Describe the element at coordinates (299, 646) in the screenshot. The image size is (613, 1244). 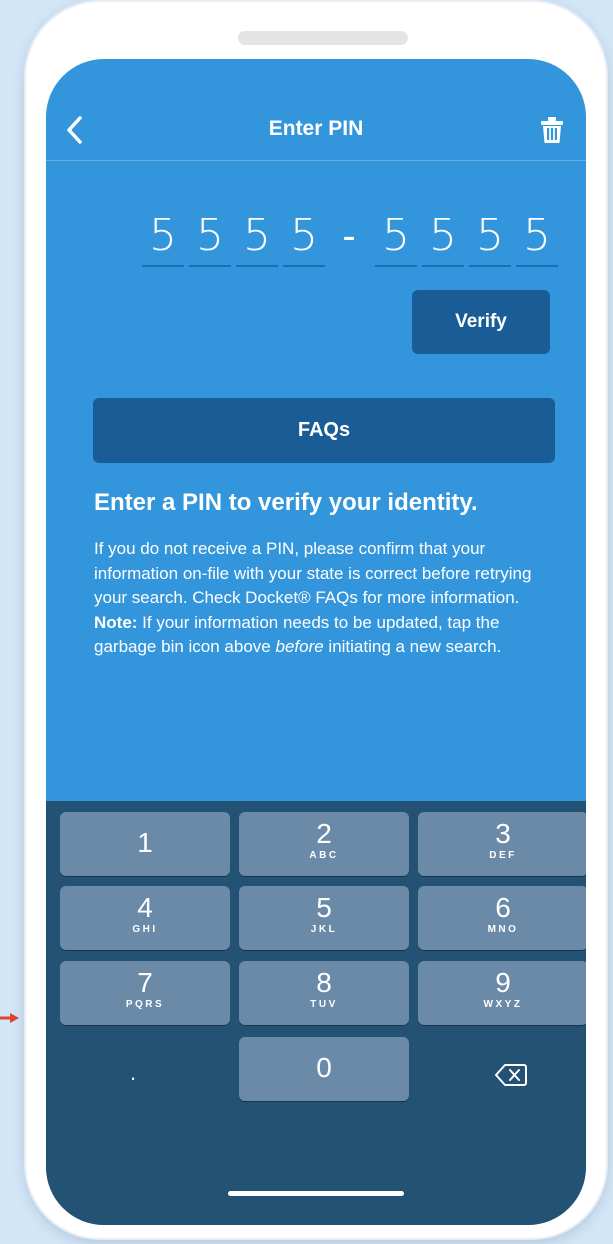
I see `info-emphasis: before` at that location.